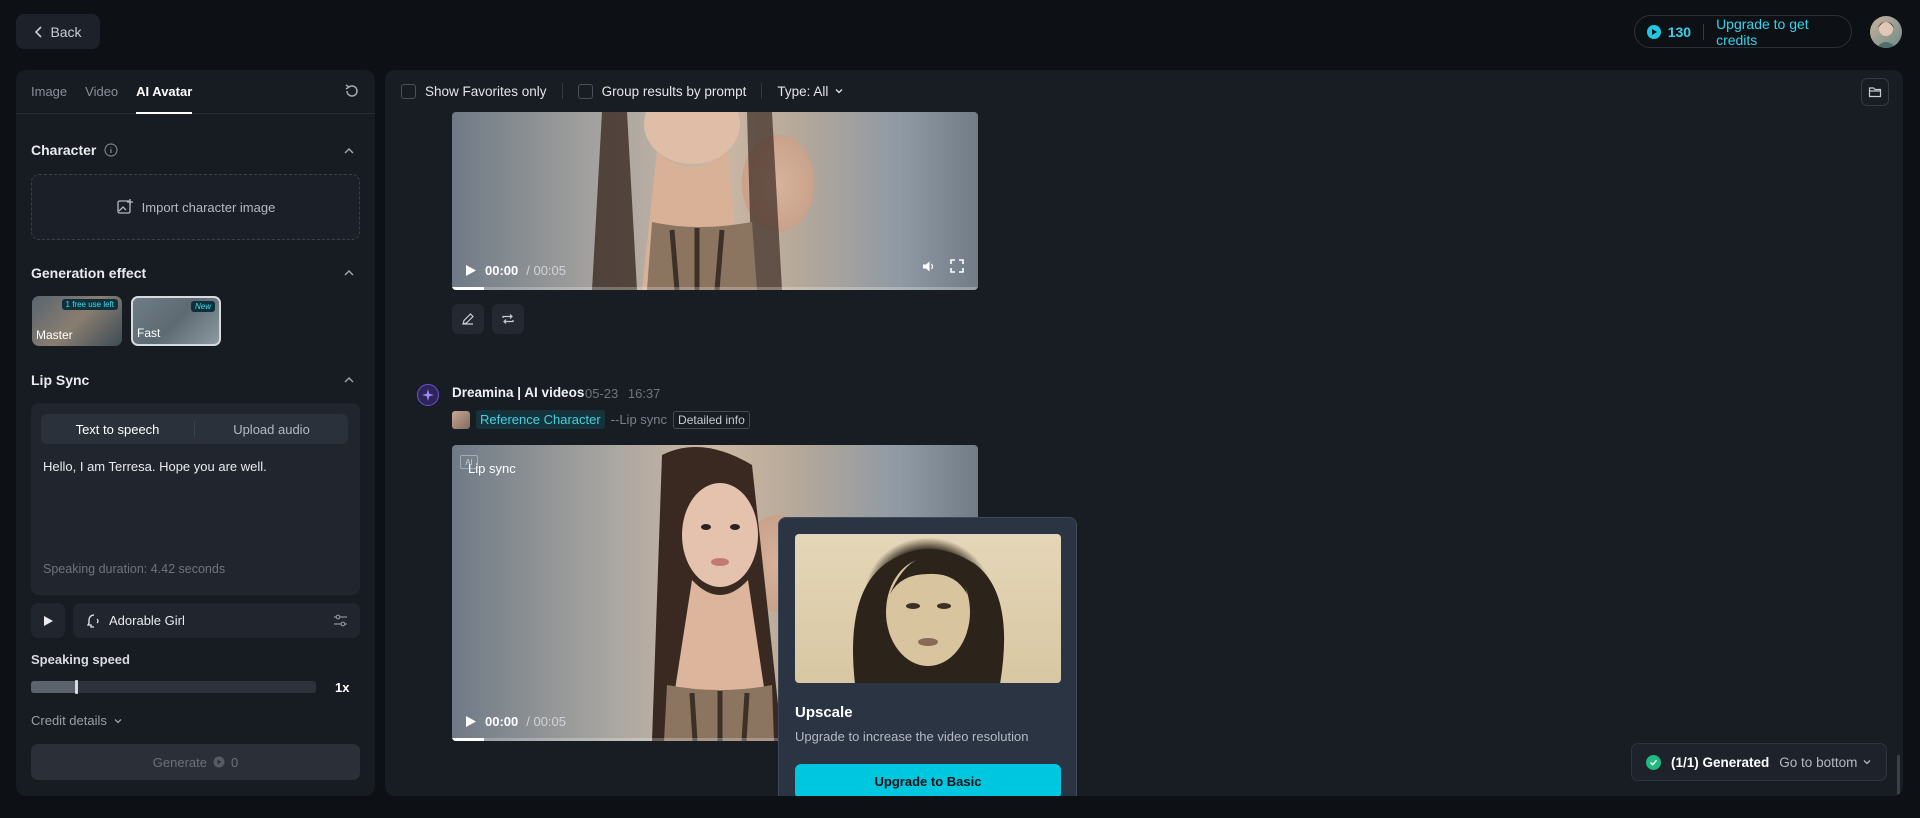 The height and width of the screenshot is (818, 1920). What do you see at coordinates (64, 150) in the screenshot?
I see `character-title: Character` at bounding box center [64, 150].